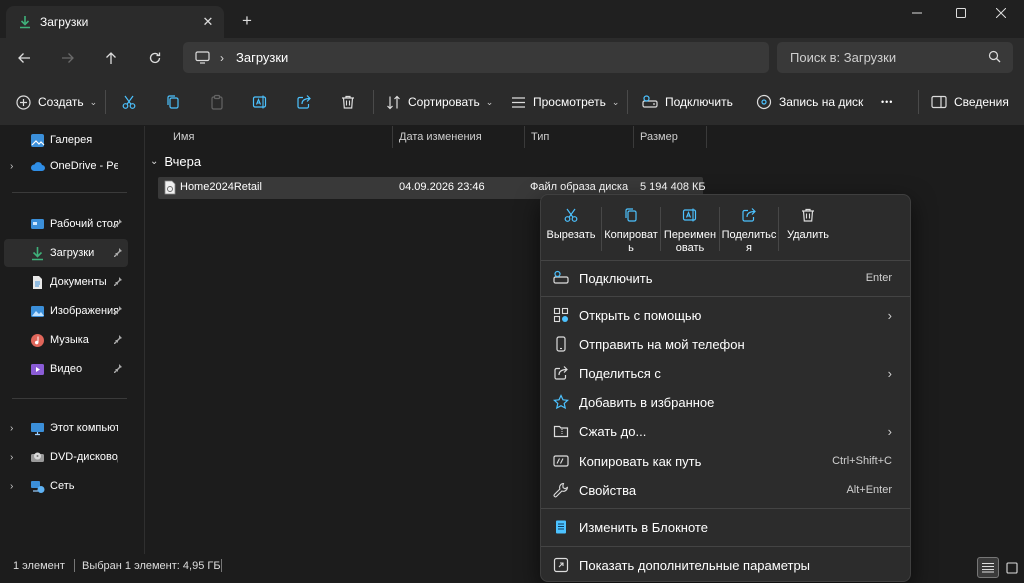 This screenshot has height=583, width=1024. What do you see at coordinates (970, 102) in the screenshot?
I see `details-pane-button: Сведения` at bounding box center [970, 102].